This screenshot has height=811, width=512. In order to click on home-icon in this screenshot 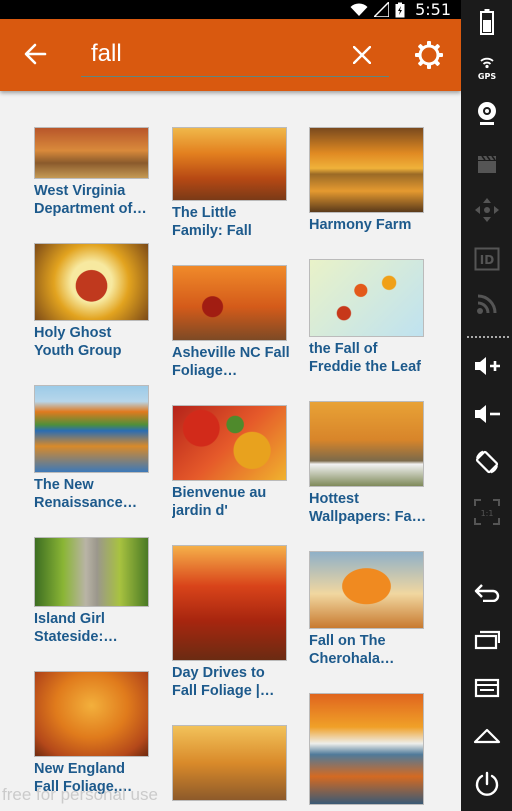, I will do `click(486, 736)`.